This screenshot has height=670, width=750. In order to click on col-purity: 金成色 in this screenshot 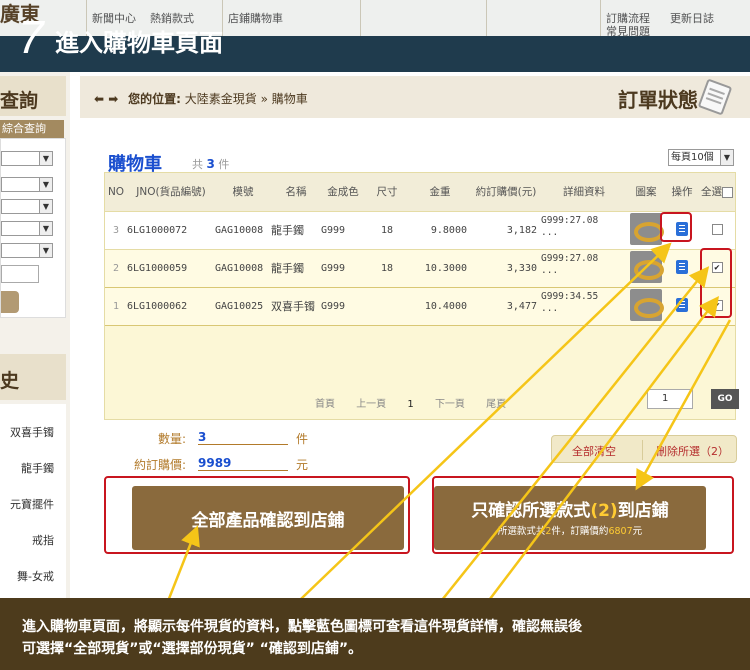, I will do `click(343, 192)`.